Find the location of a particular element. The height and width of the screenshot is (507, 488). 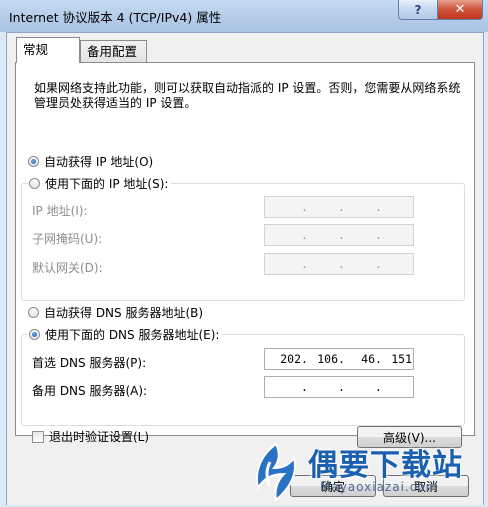

manual-ip-label: 使用下面的 IP 地址(S): is located at coordinates (107, 184).